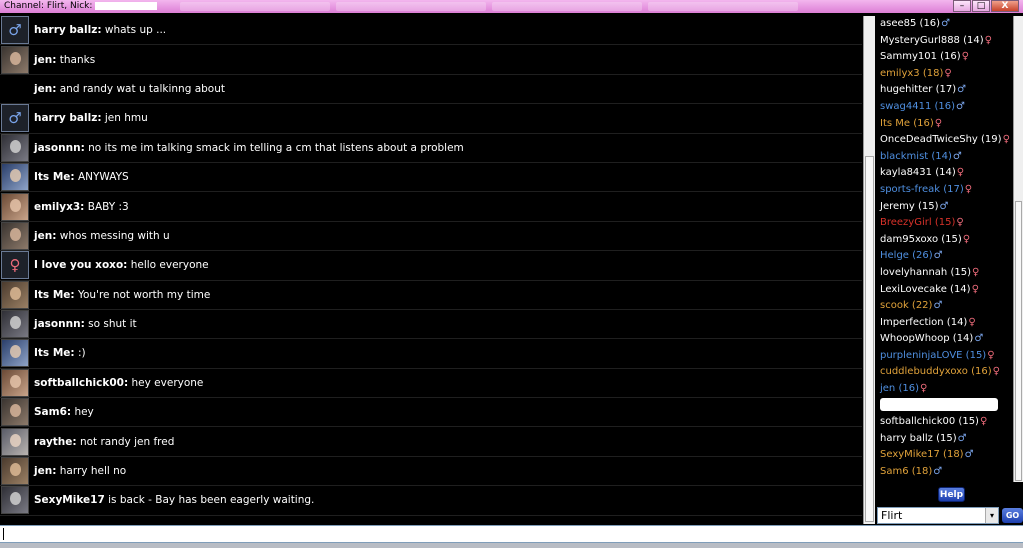  I want to click on chat-nick: emilyx3:, so click(59, 207).